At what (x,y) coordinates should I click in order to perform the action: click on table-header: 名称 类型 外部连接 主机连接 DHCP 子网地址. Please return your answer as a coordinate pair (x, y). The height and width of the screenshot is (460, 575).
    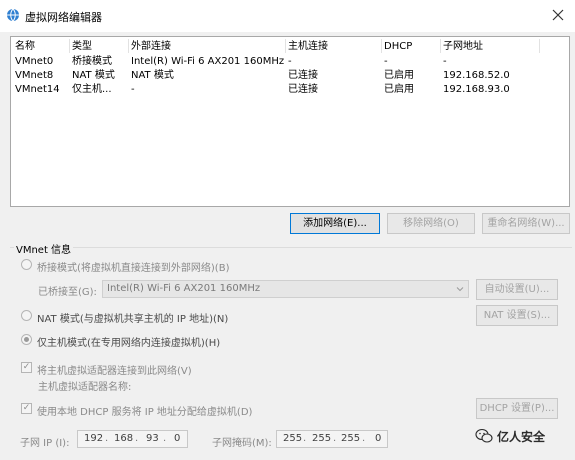
    Looking at the image, I should click on (291, 47).